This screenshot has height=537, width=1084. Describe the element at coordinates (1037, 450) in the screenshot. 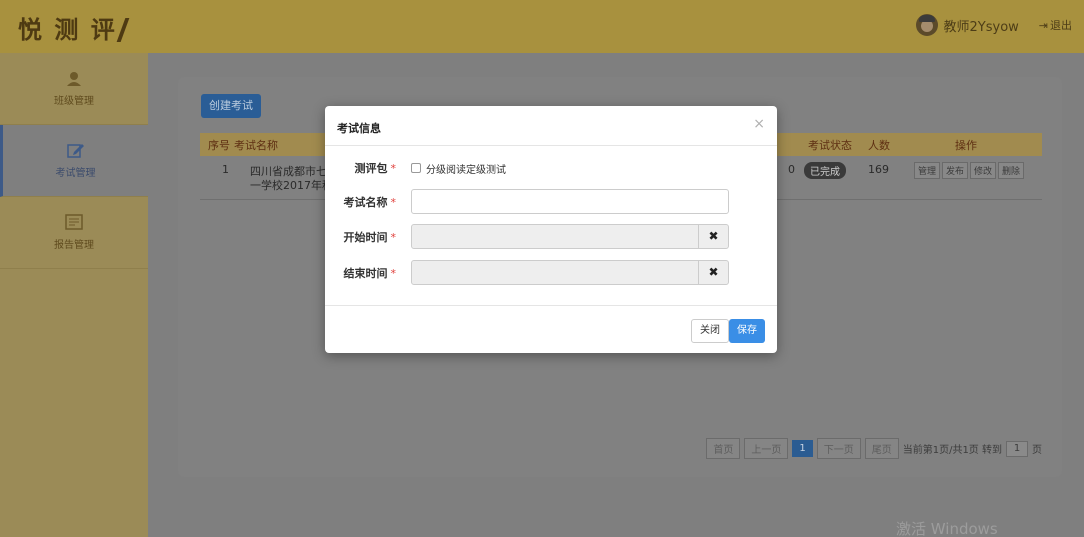

I see `page-suffix: 页` at that location.